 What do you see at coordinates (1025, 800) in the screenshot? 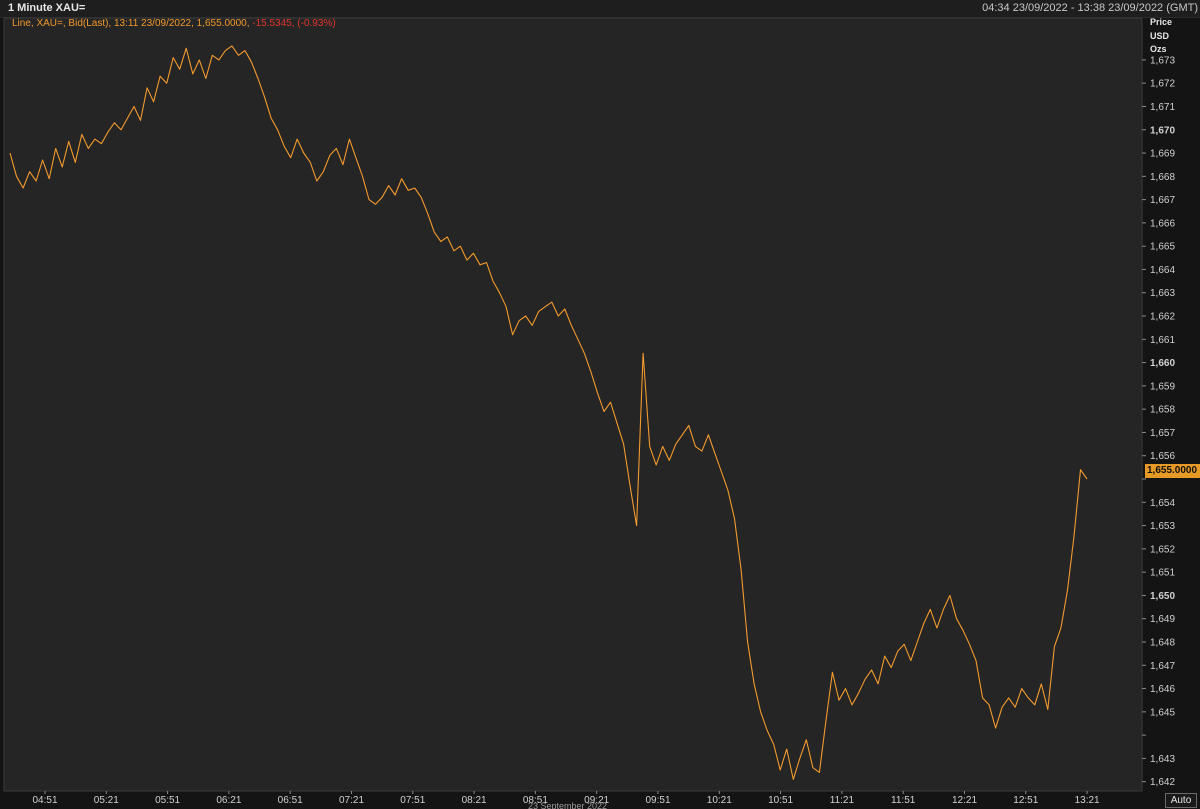
I see `x-tick-label: 12:51` at bounding box center [1025, 800].